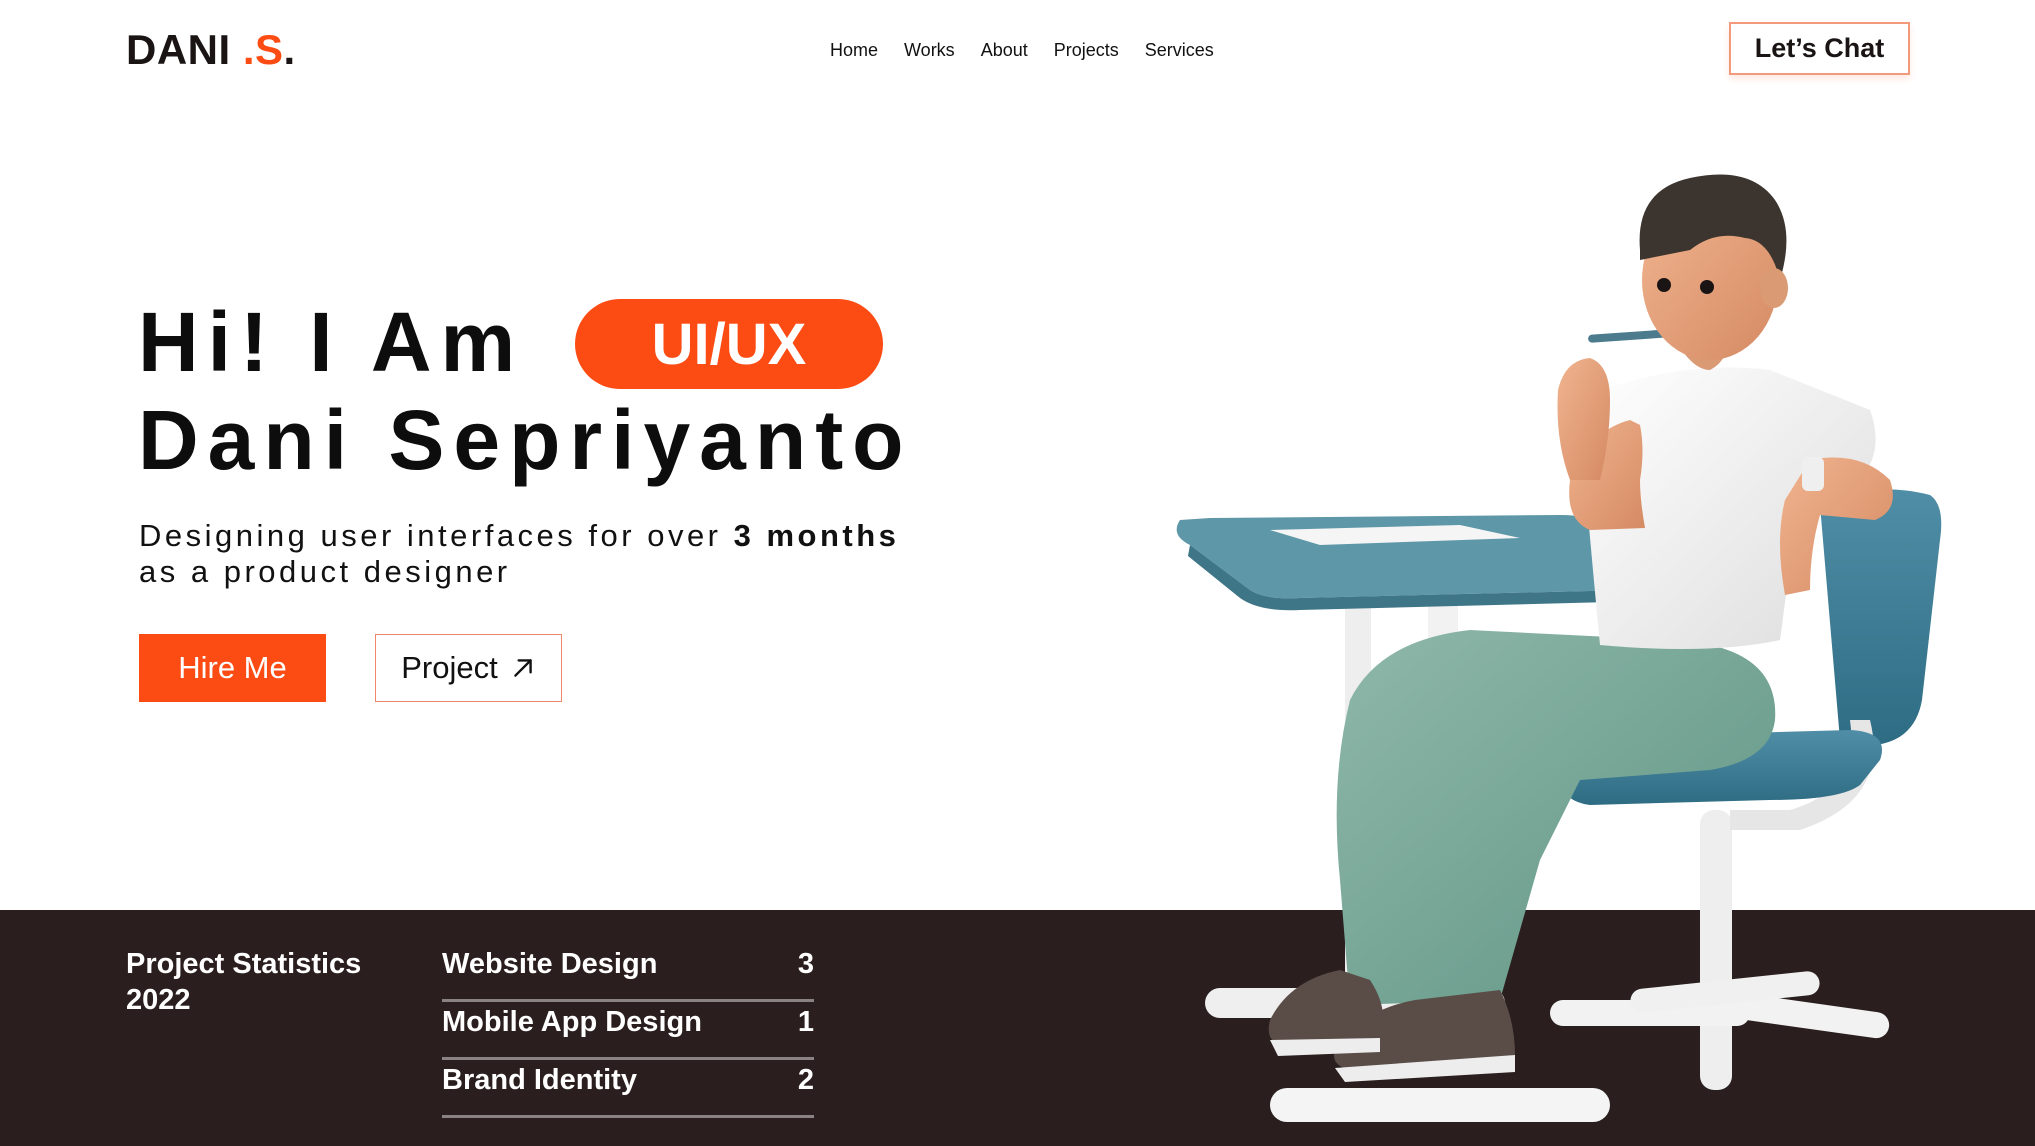 The image size is (2035, 1146). What do you see at coordinates (449, 667) in the screenshot?
I see `project-button-label: Project` at bounding box center [449, 667].